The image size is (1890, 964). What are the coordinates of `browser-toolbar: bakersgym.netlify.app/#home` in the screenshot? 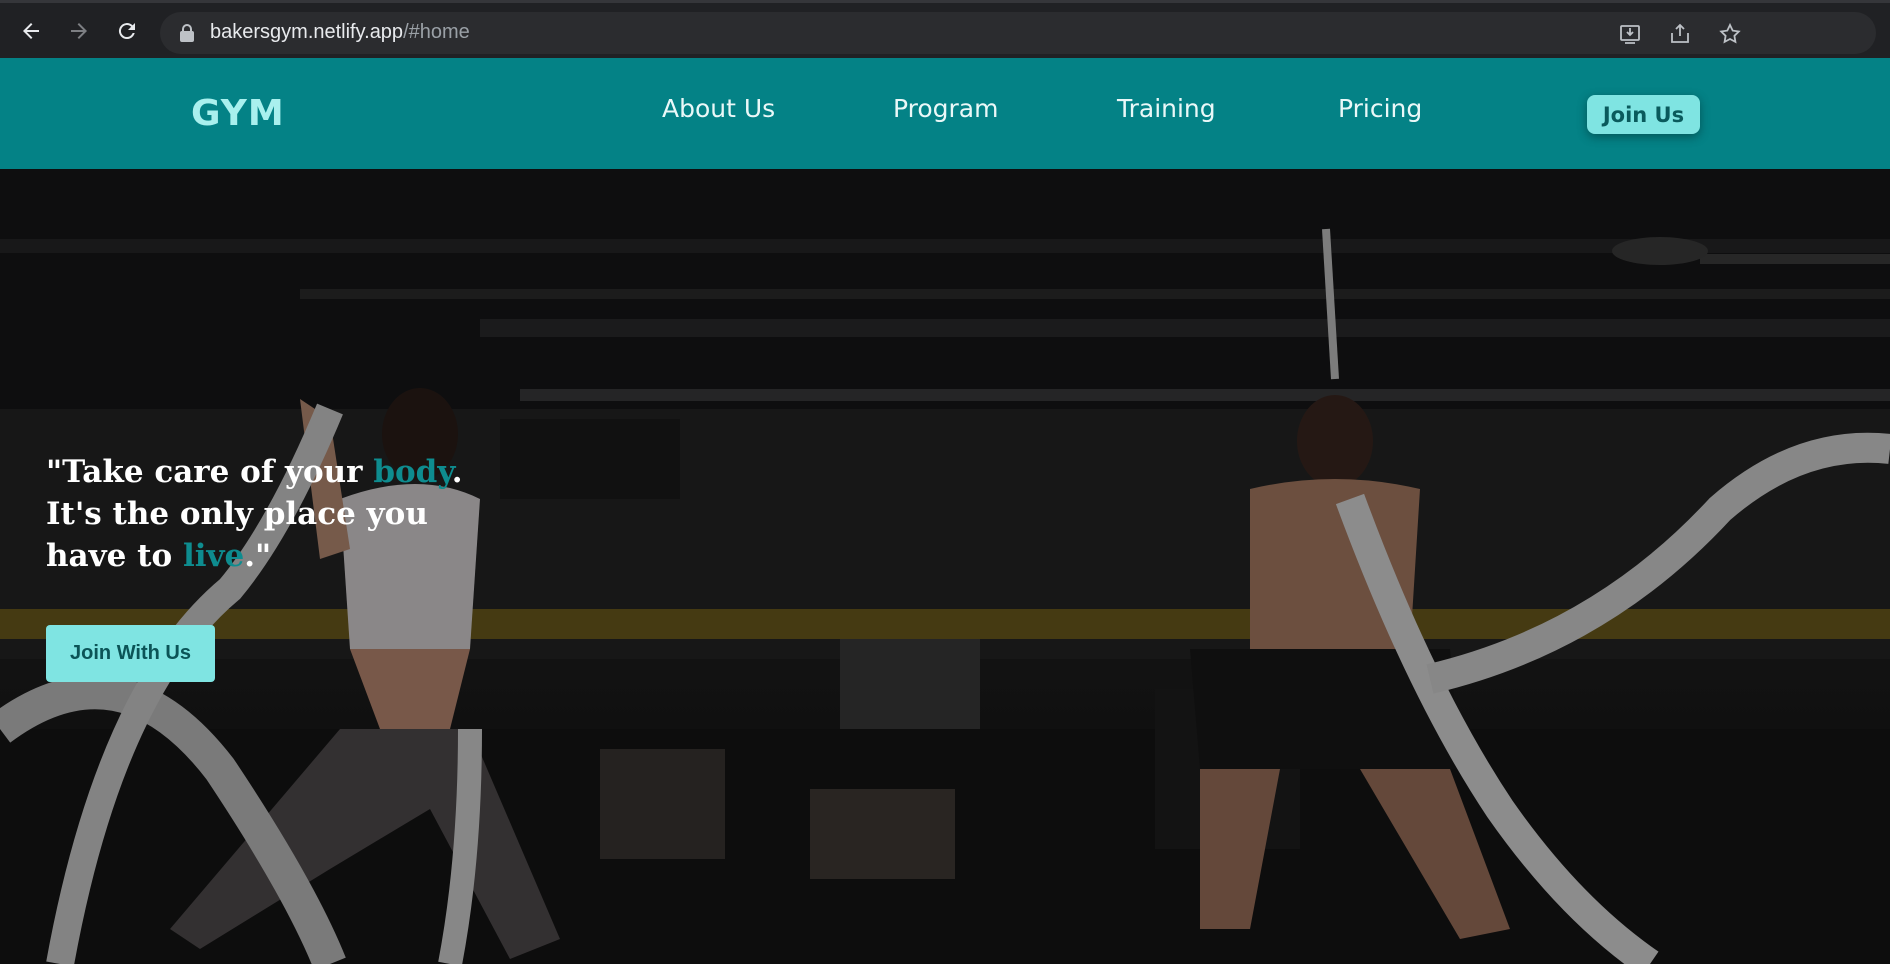 It's located at (945, 29).